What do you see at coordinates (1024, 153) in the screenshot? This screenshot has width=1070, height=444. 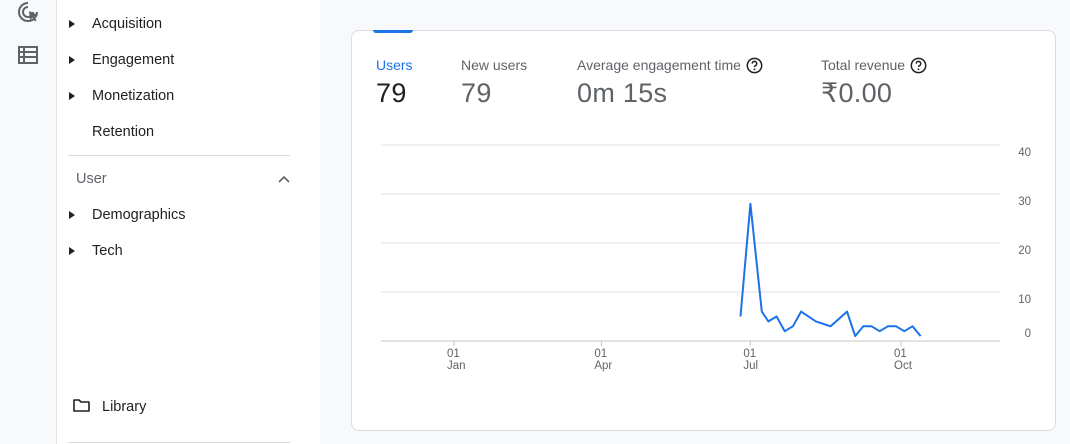 I see `y-tick-label: 40` at bounding box center [1024, 153].